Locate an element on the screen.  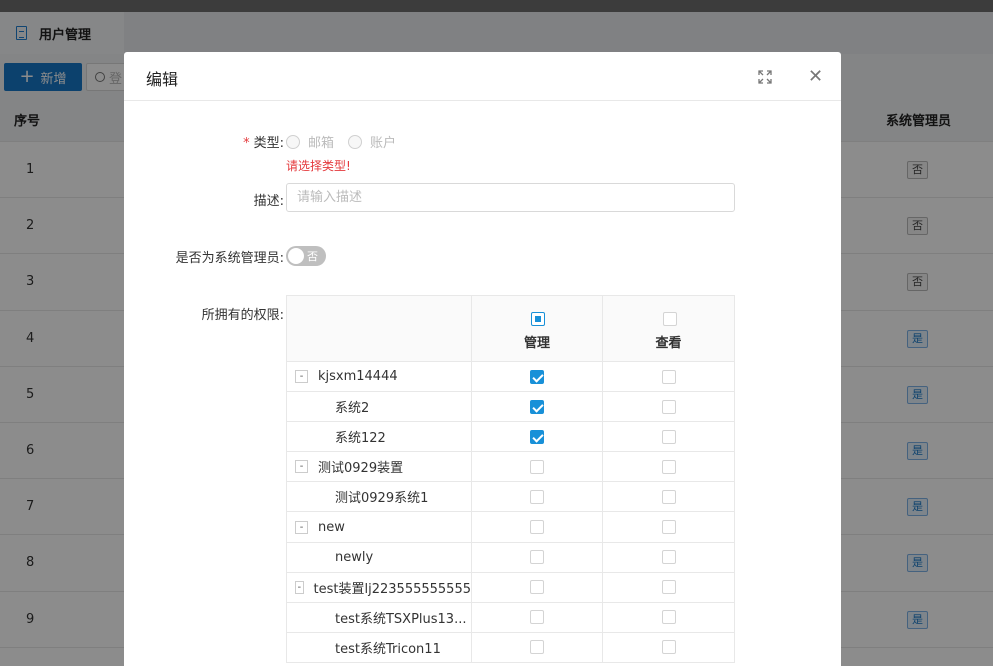
perm-row: 测试0929系统1 is located at coordinates (510, 497).